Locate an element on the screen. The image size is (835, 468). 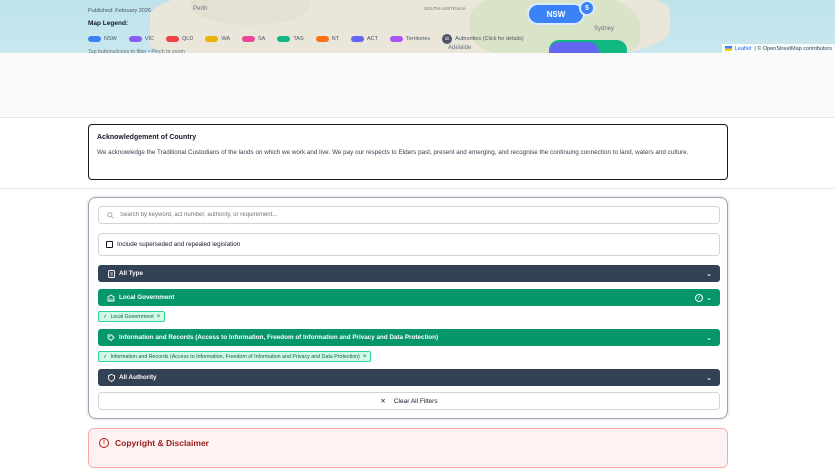
local-government-dropdown: Local Government ✓ ⌄ is located at coordinates (409, 297).